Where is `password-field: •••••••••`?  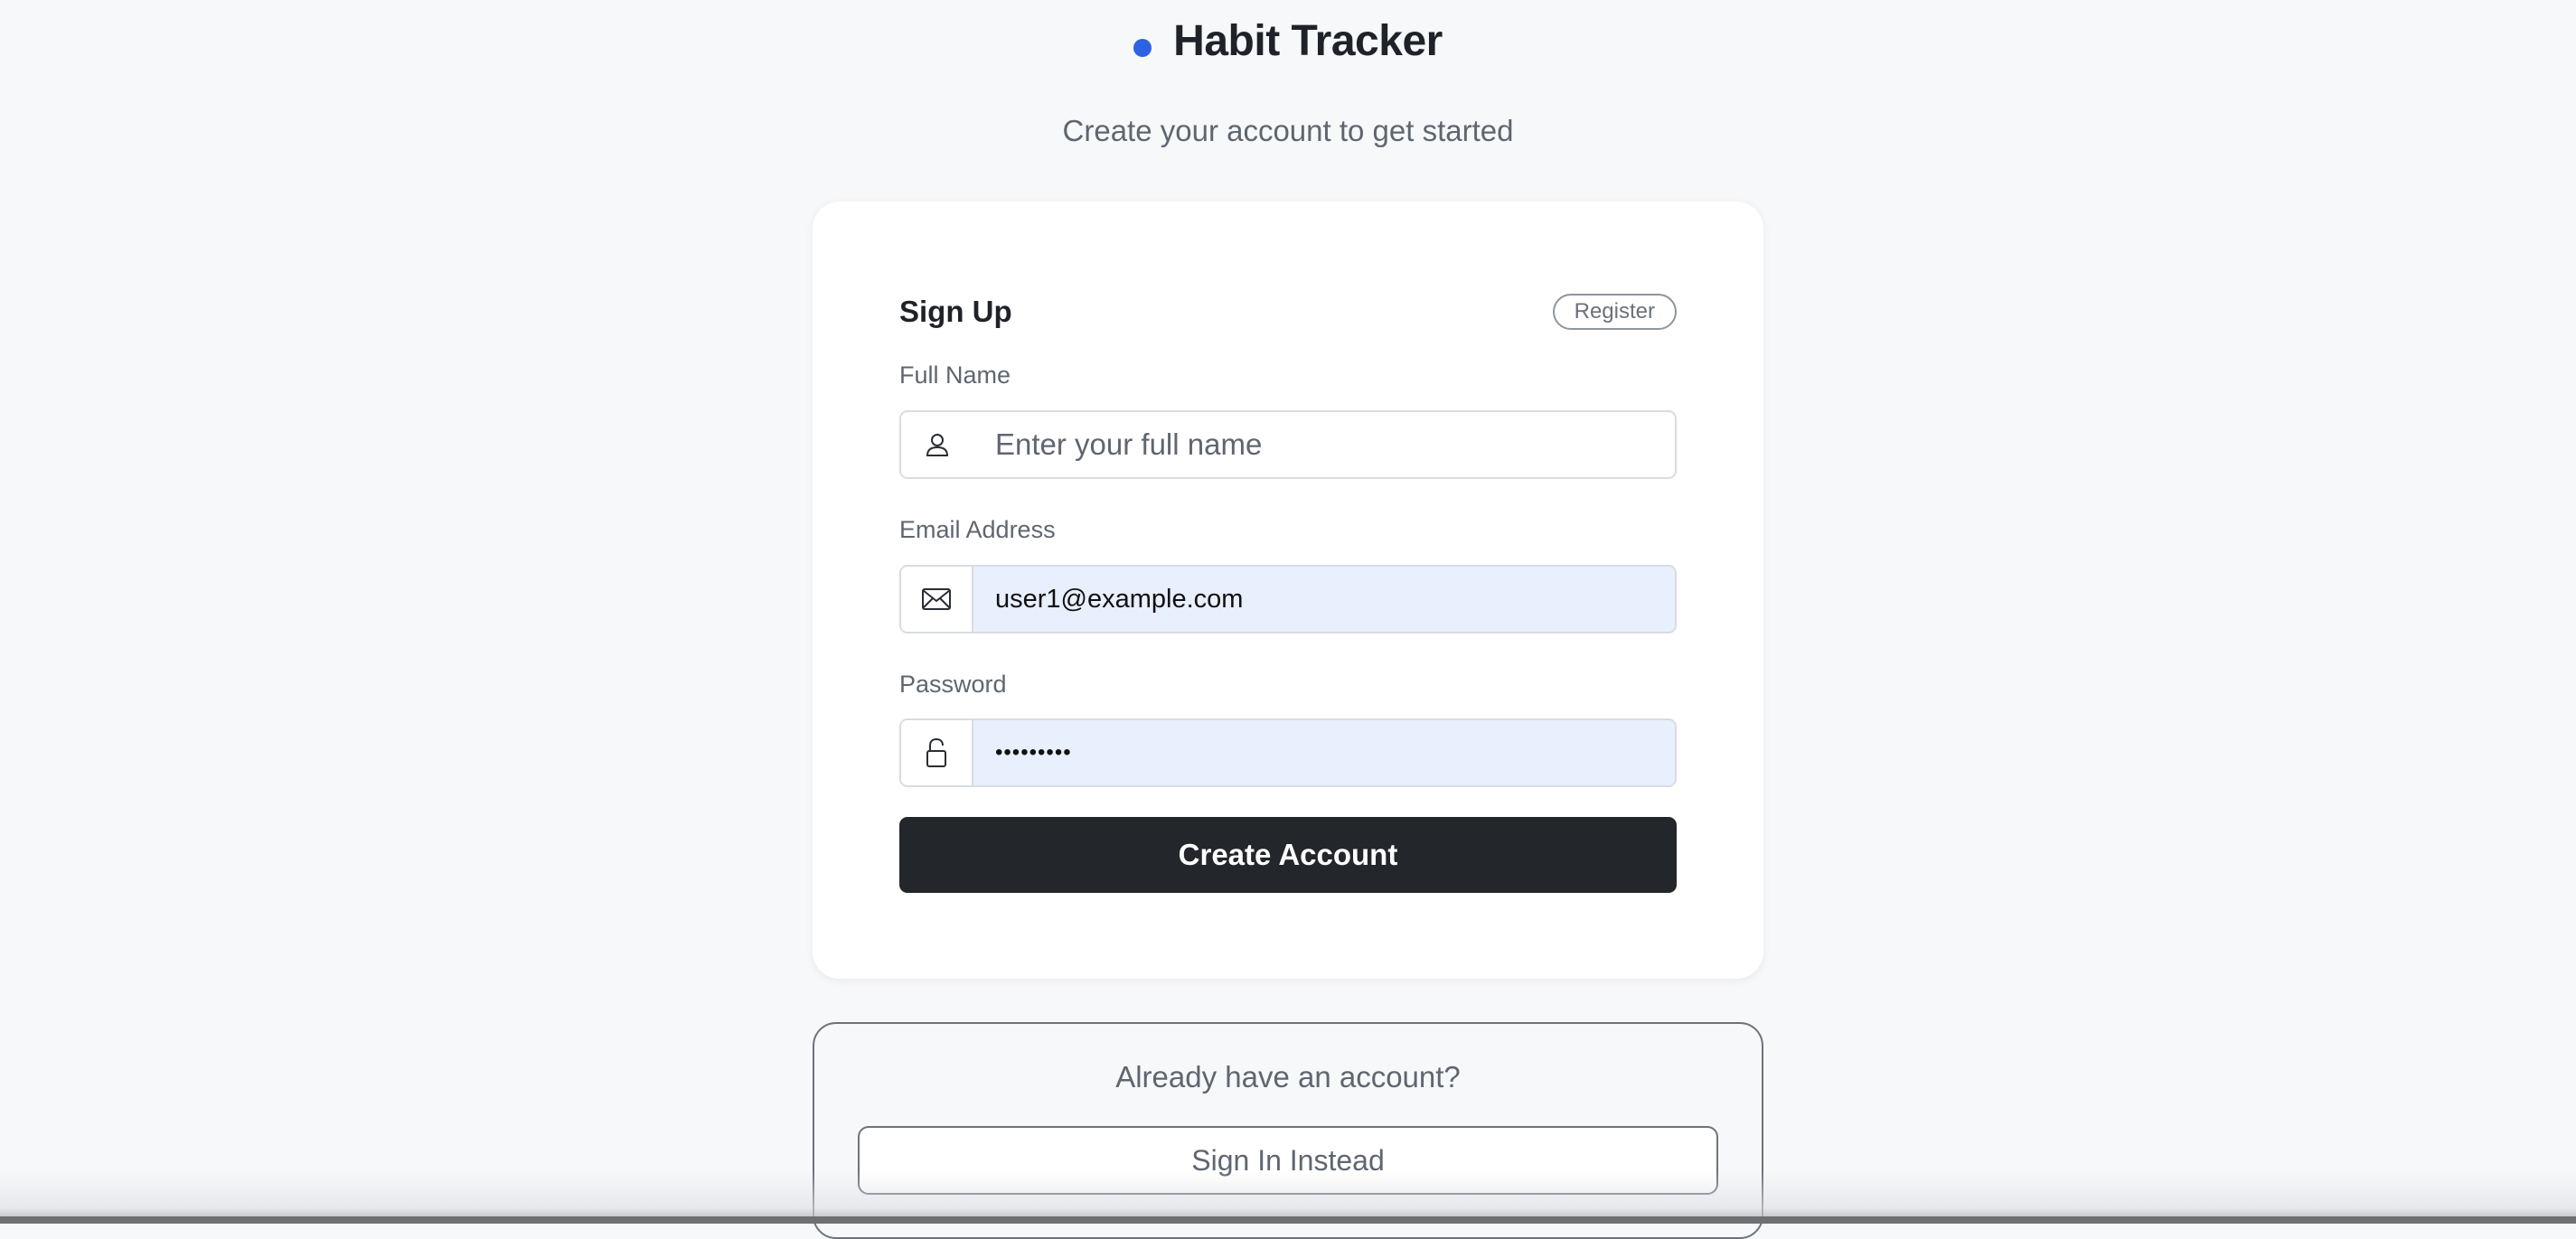
password-field: ••••••••• is located at coordinates (1288, 752).